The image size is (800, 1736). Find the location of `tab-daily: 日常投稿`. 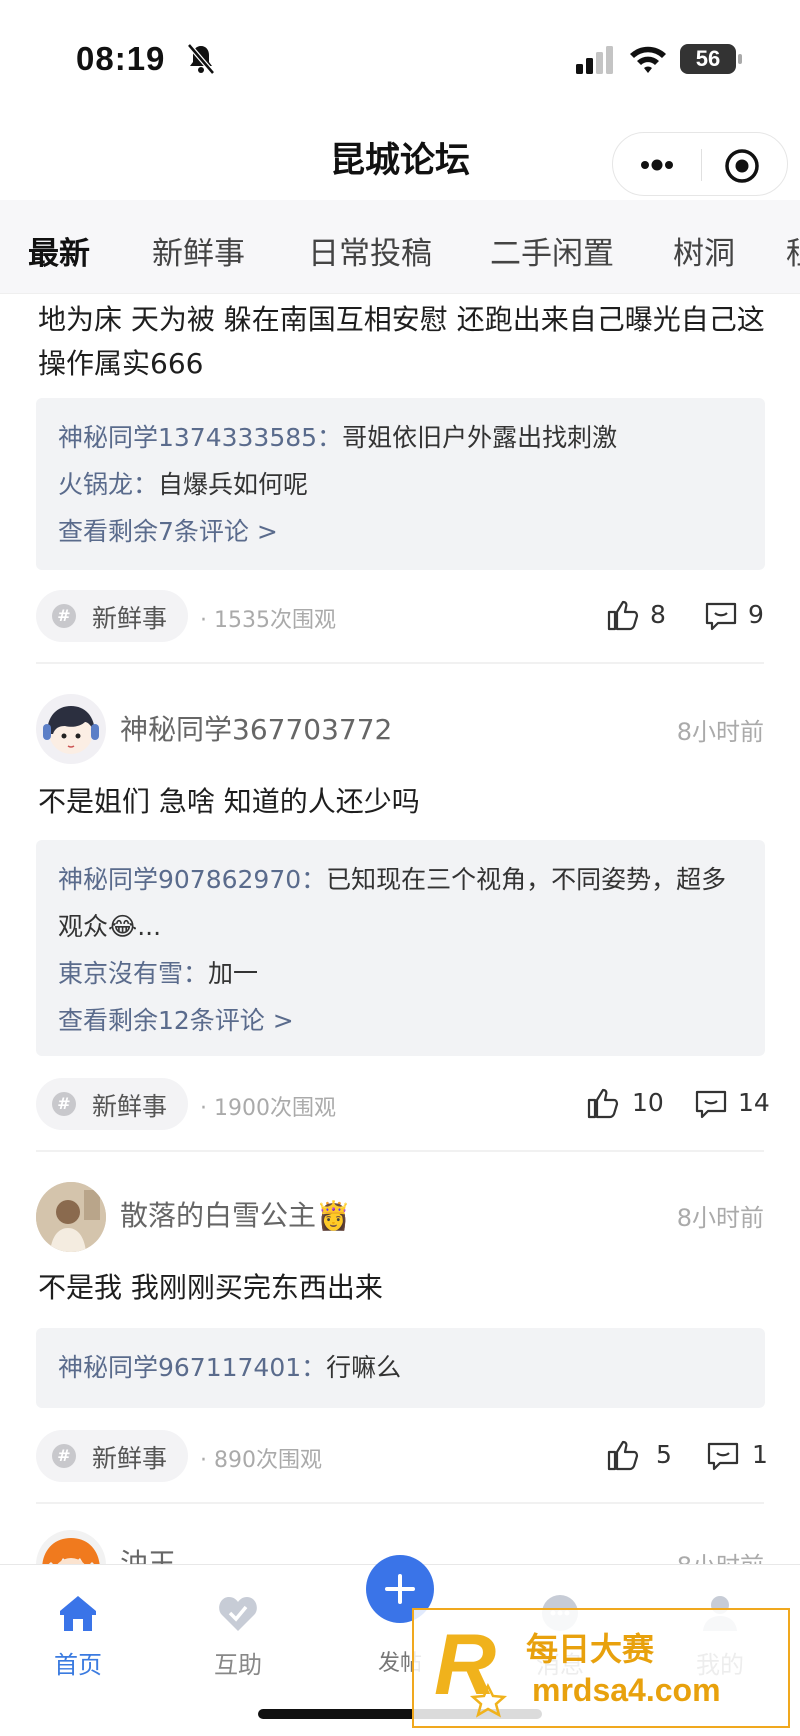

tab-daily: 日常投稿 is located at coordinates (370, 250).